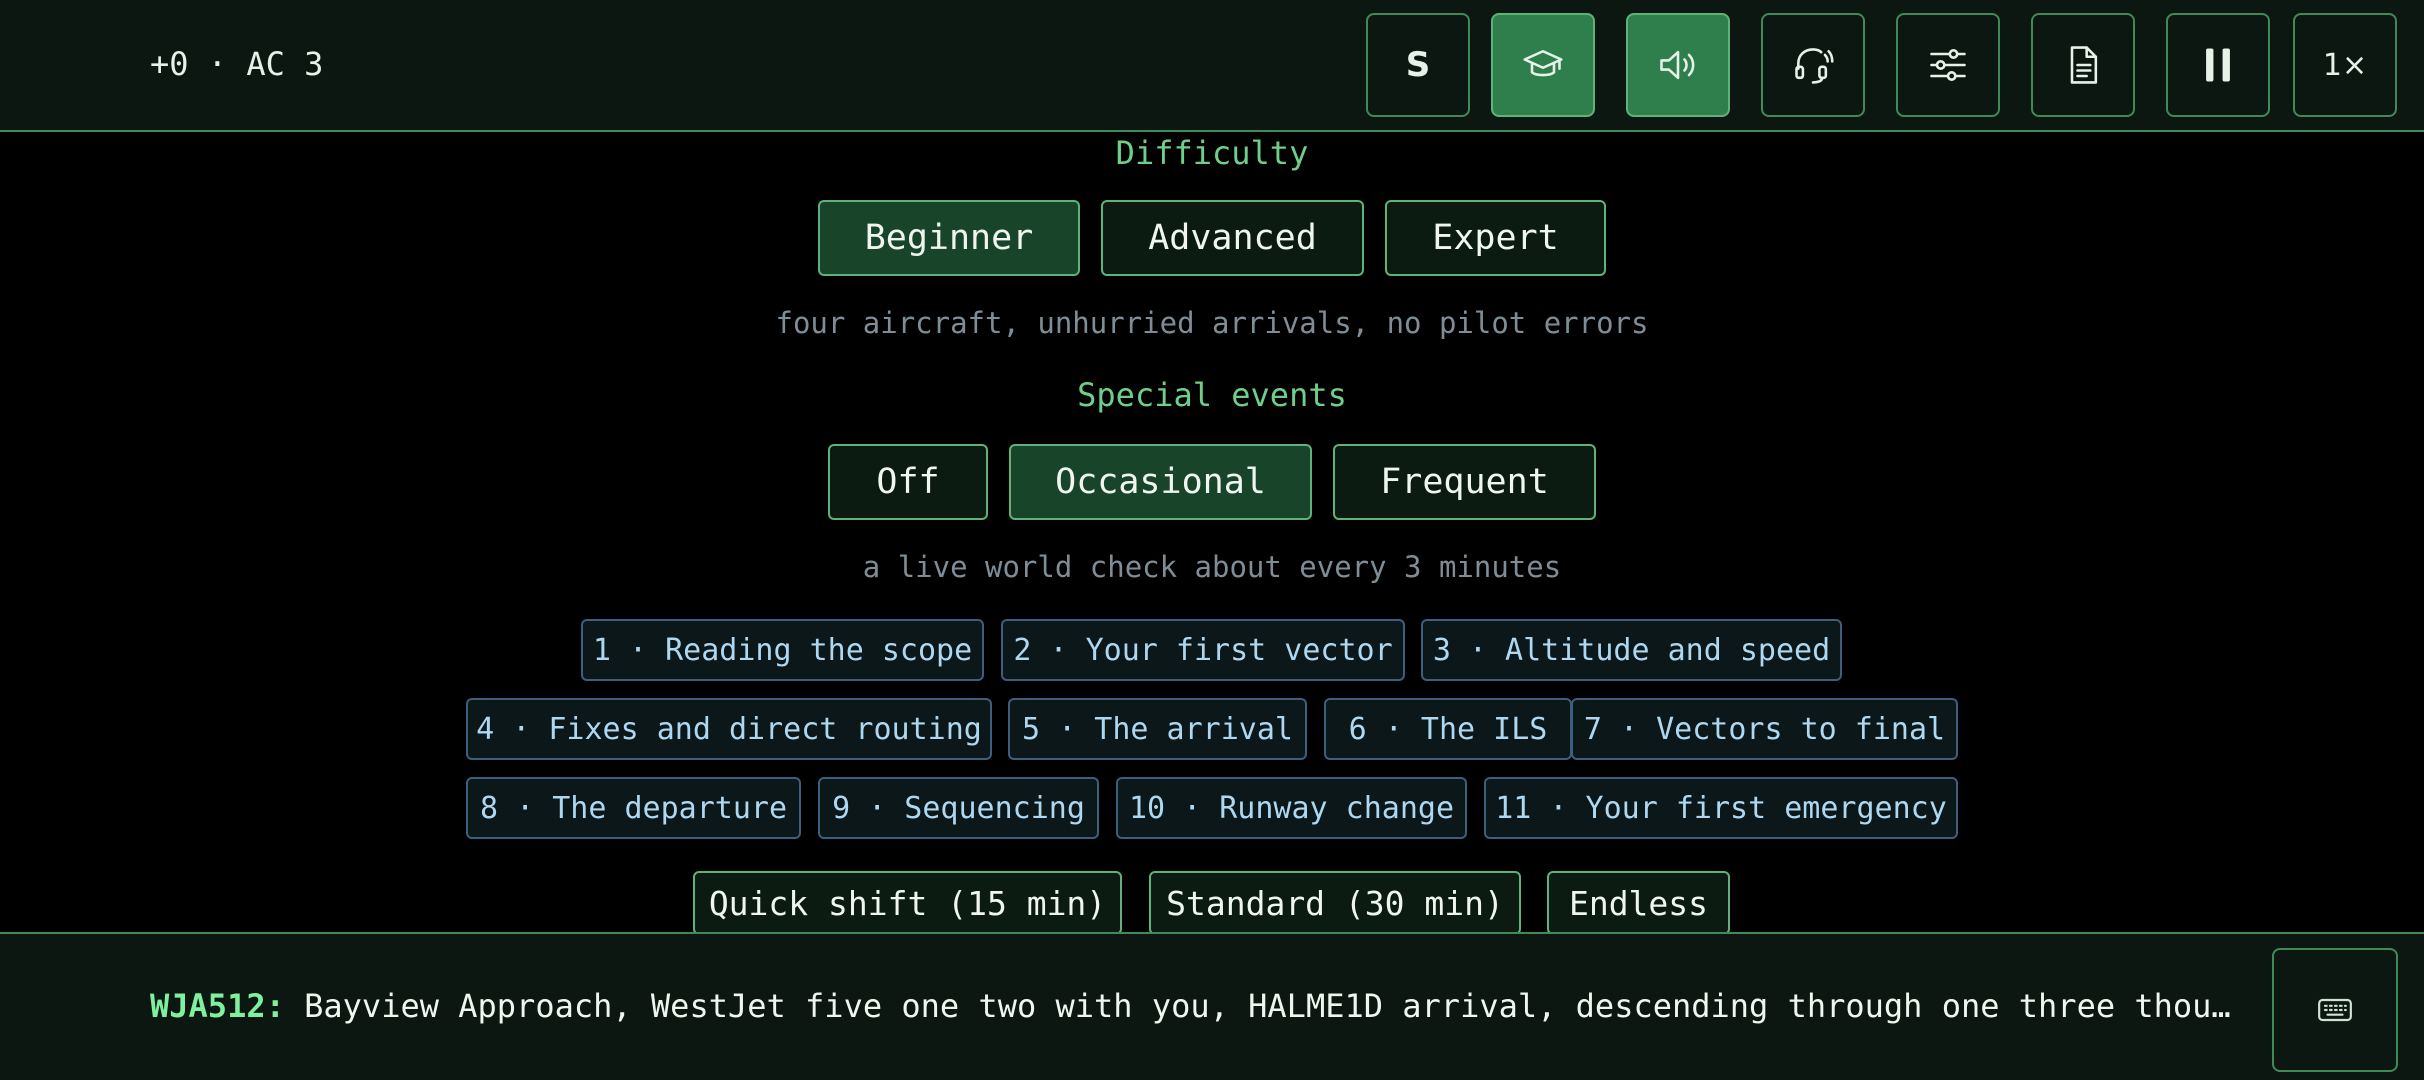  I want to click on graduation-cap-icon, so click(1543, 63).